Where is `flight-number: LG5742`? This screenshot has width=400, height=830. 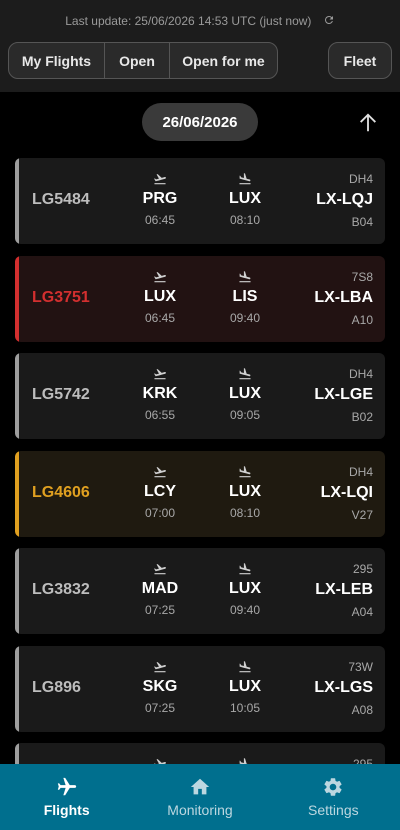
flight-number: LG5742 is located at coordinates (61, 394).